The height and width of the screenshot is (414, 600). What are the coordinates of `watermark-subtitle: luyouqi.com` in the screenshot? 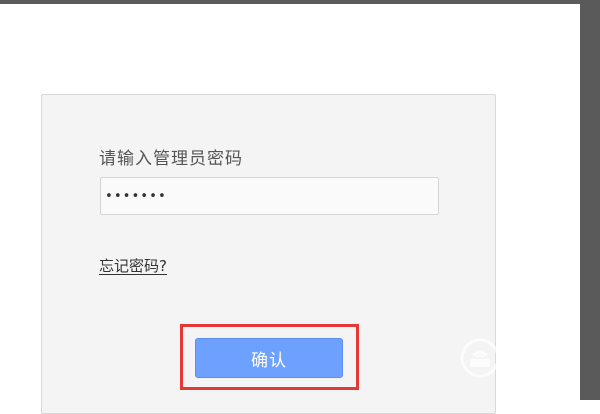 It's located at (547, 370).